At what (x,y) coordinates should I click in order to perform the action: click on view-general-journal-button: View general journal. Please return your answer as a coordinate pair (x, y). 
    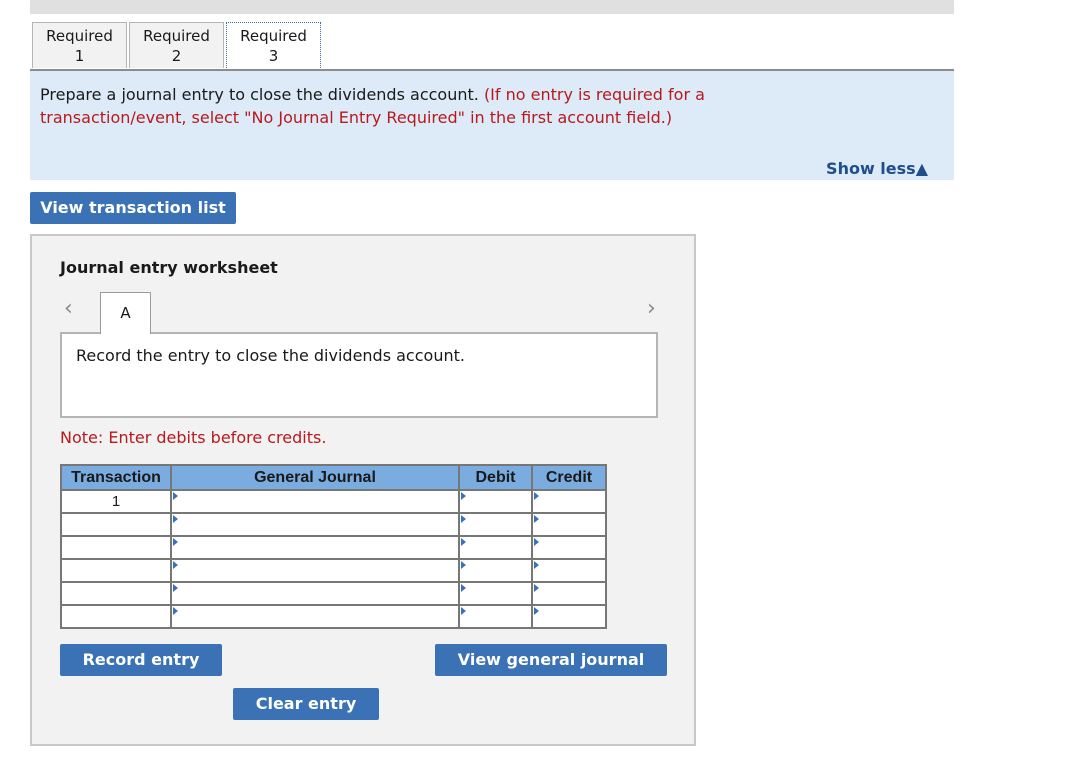
    Looking at the image, I should click on (551, 660).